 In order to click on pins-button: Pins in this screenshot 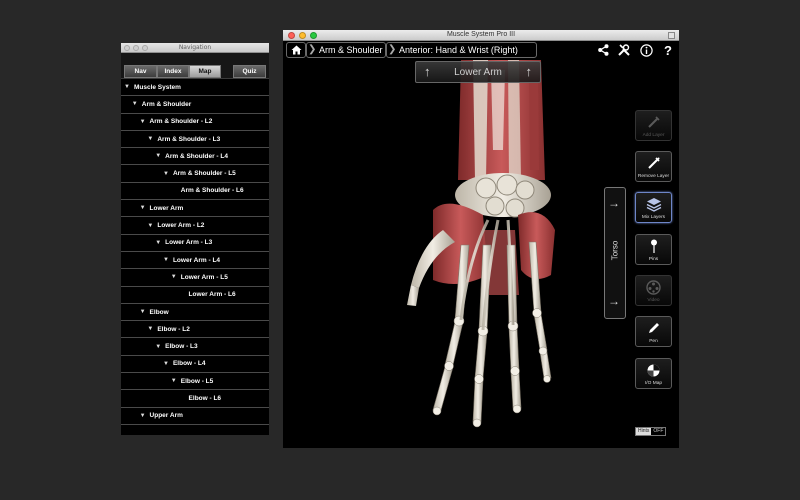, I will do `click(653, 249)`.